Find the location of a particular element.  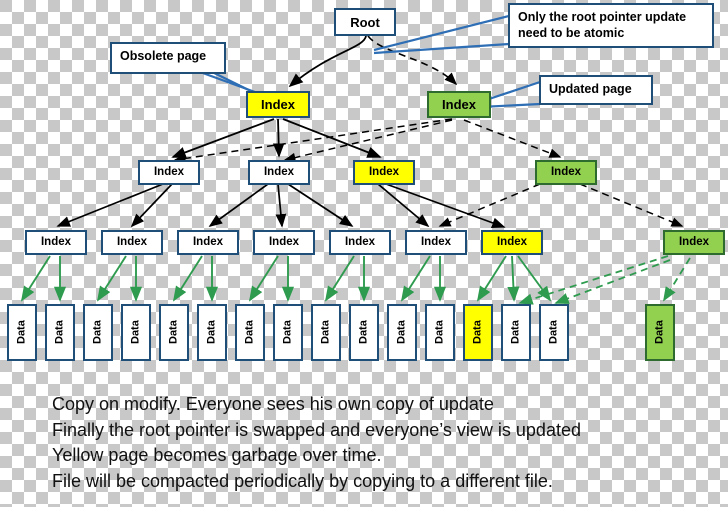

data-node-updated-label: Data is located at coordinates (659, 332).